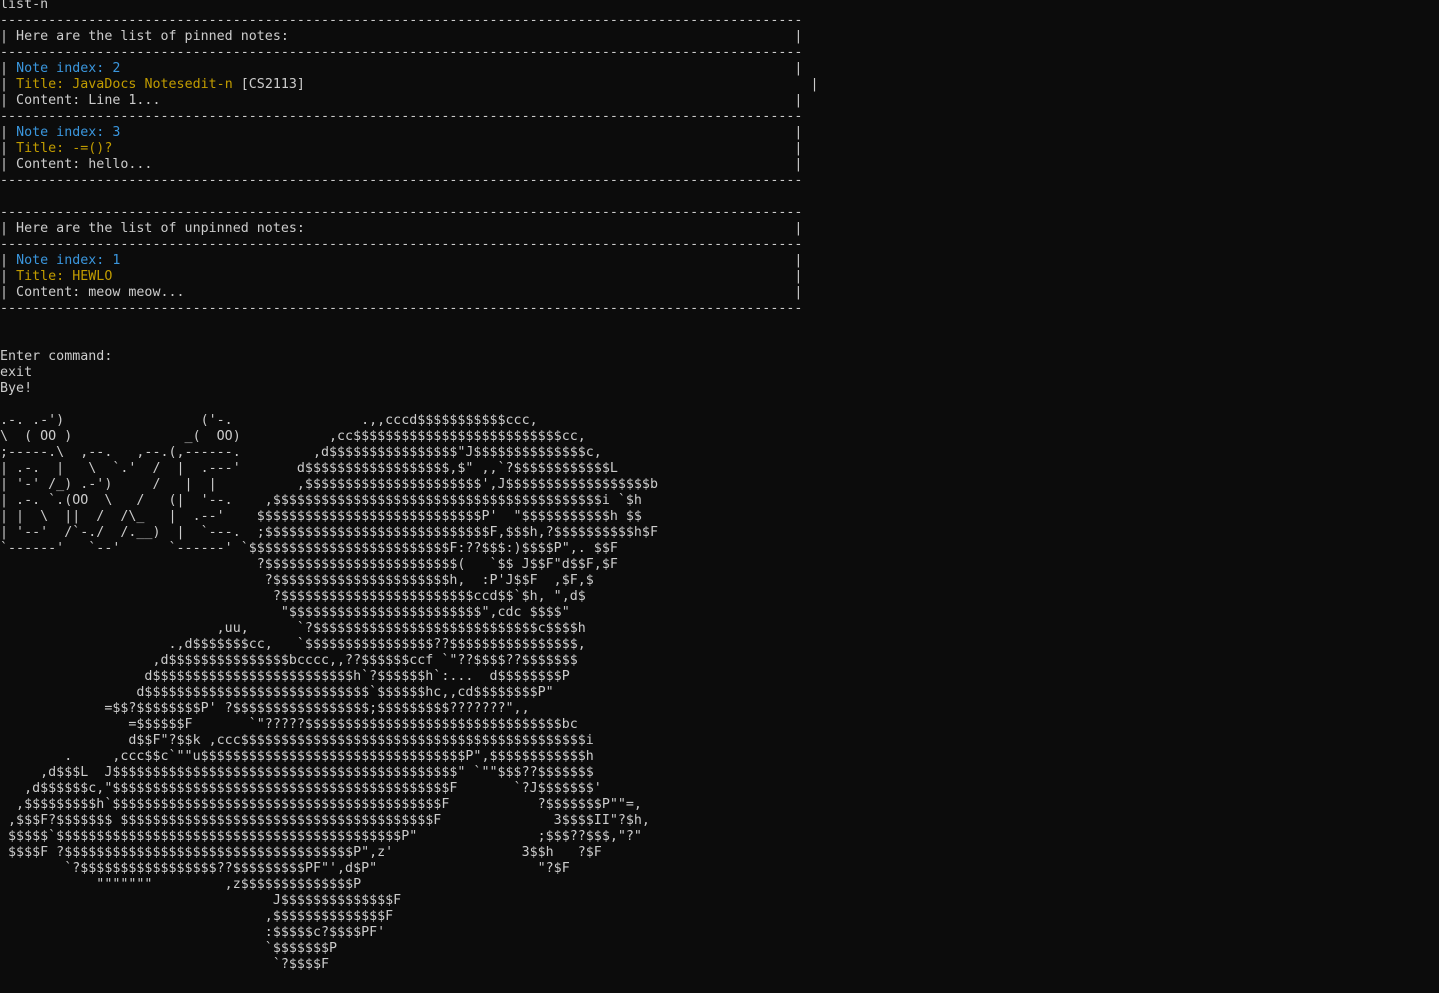 The height and width of the screenshot is (993, 1439). What do you see at coordinates (24, 6) in the screenshot?
I see `terminal-text: list-n` at bounding box center [24, 6].